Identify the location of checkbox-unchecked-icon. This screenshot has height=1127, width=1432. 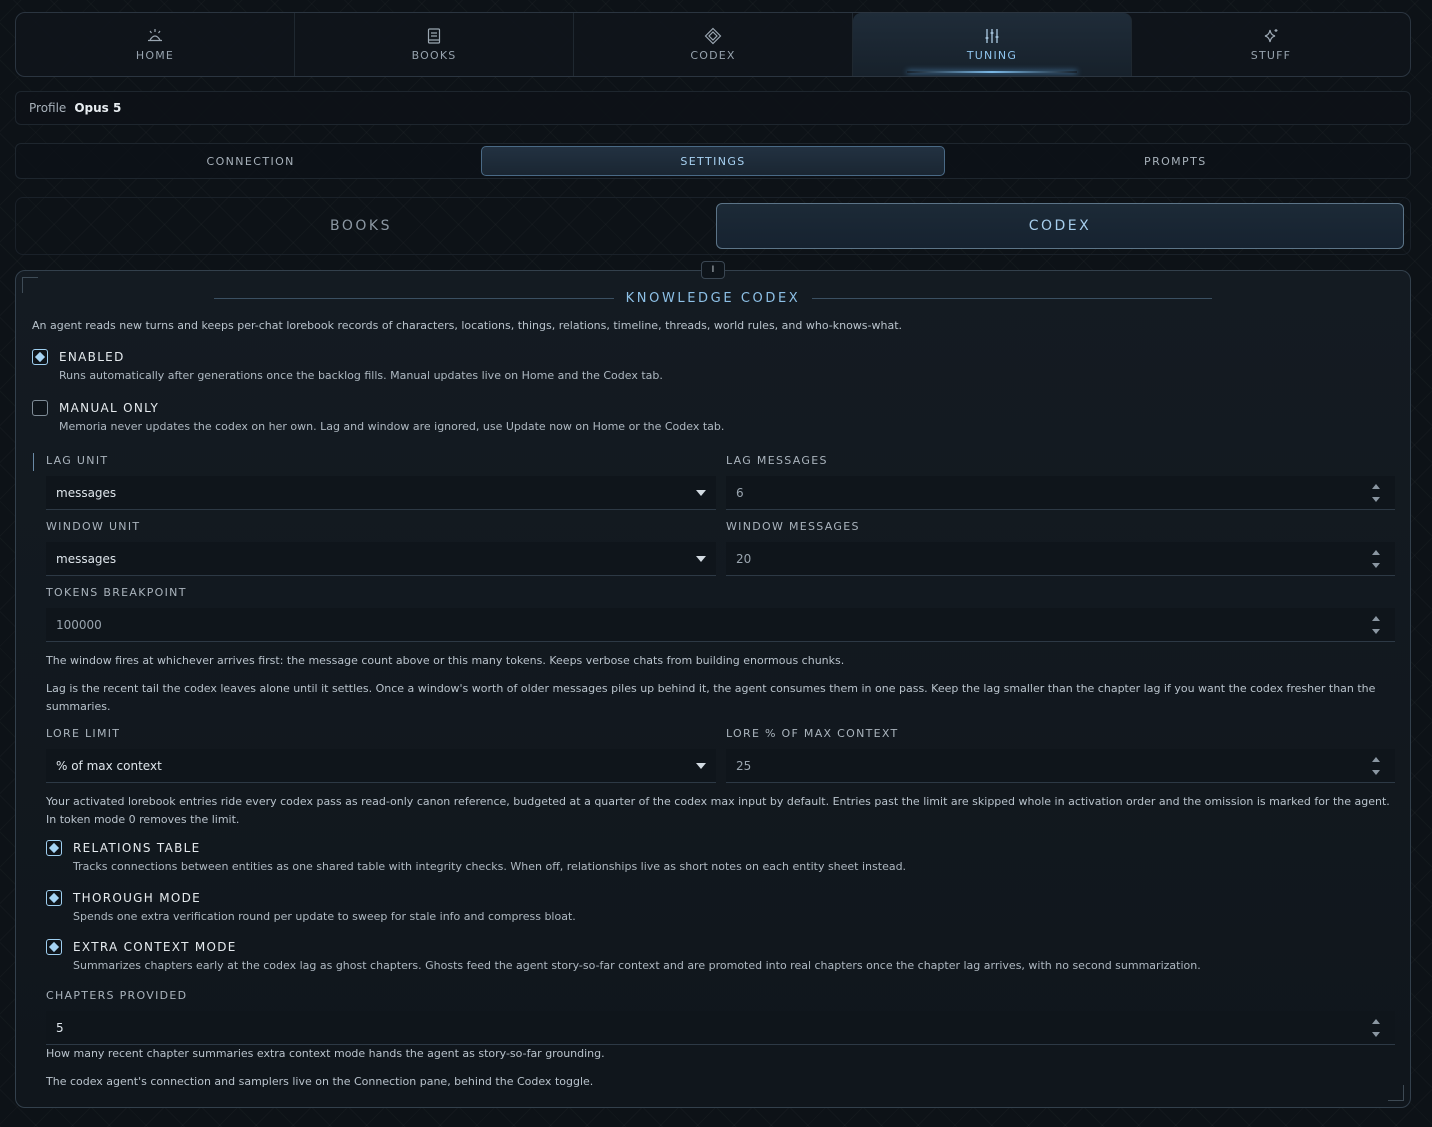
(40, 408).